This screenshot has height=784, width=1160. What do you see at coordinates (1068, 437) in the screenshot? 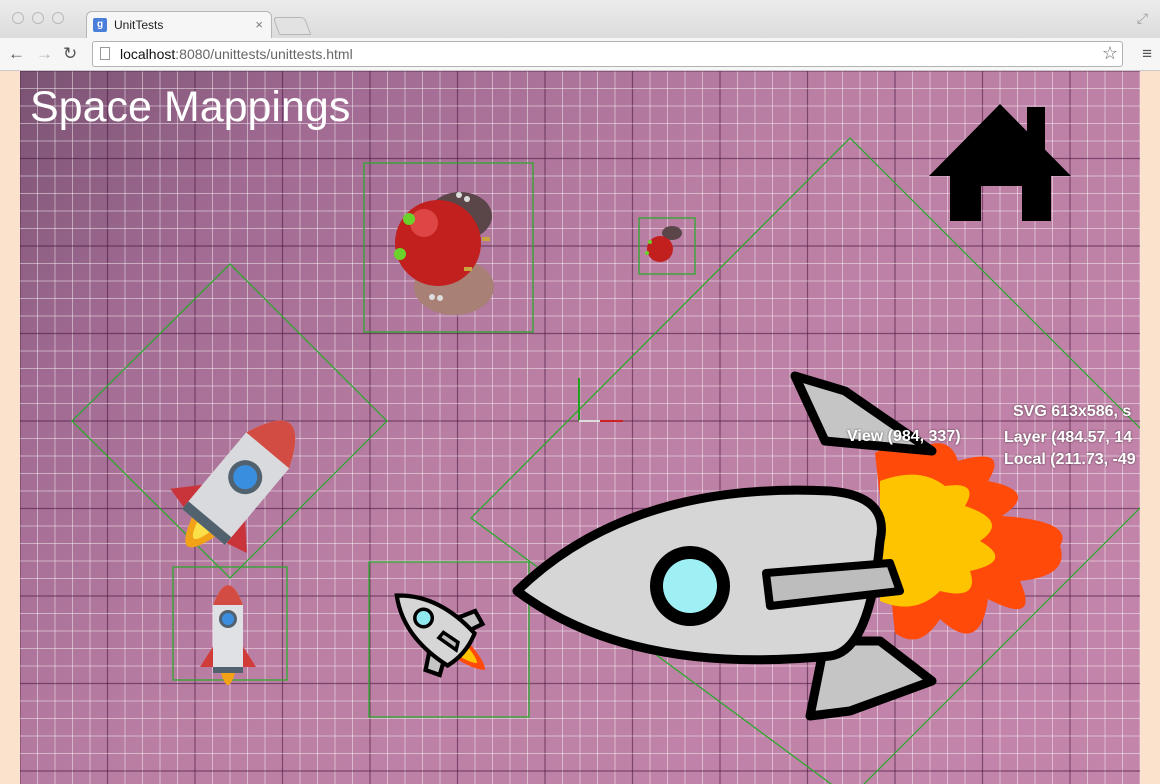
I see `layer-coordinate-label: Layer (484.57, 14` at bounding box center [1068, 437].